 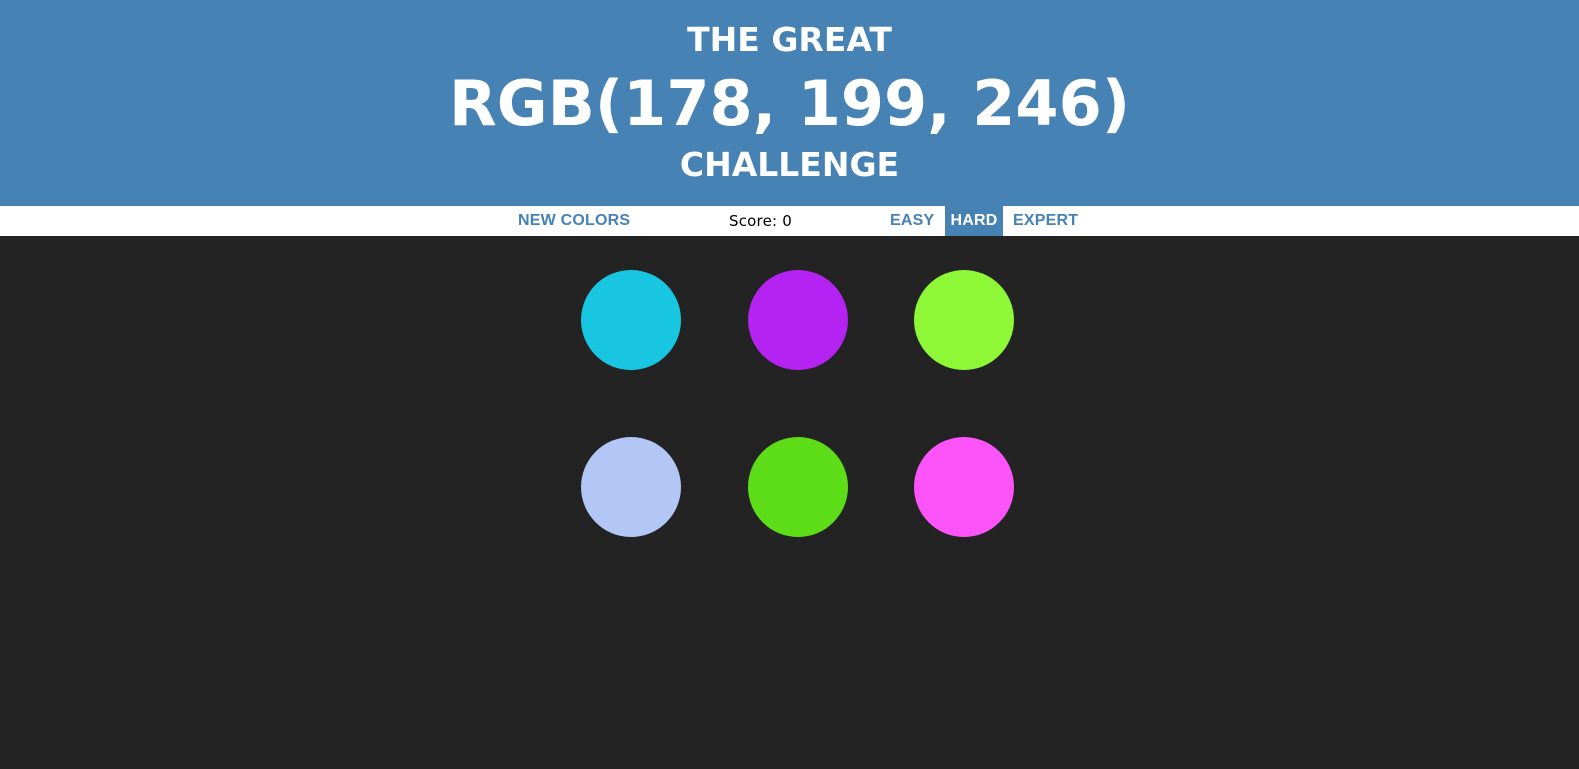 What do you see at coordinates (789, 164) in the screenshot?
I see `title-line-challenge: CHALLENGE` at bounding box center [789, 164].